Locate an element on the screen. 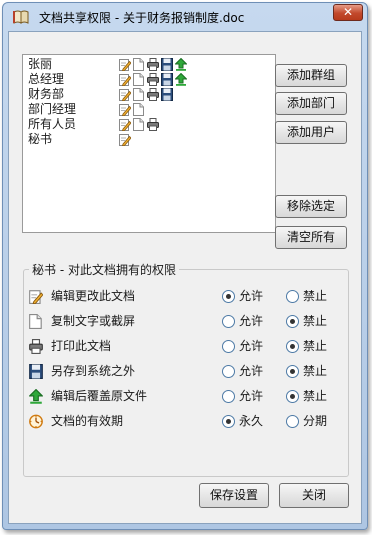 The image size is (372, 535). user-name: 所有人员 is located at coordinates (52, 124).